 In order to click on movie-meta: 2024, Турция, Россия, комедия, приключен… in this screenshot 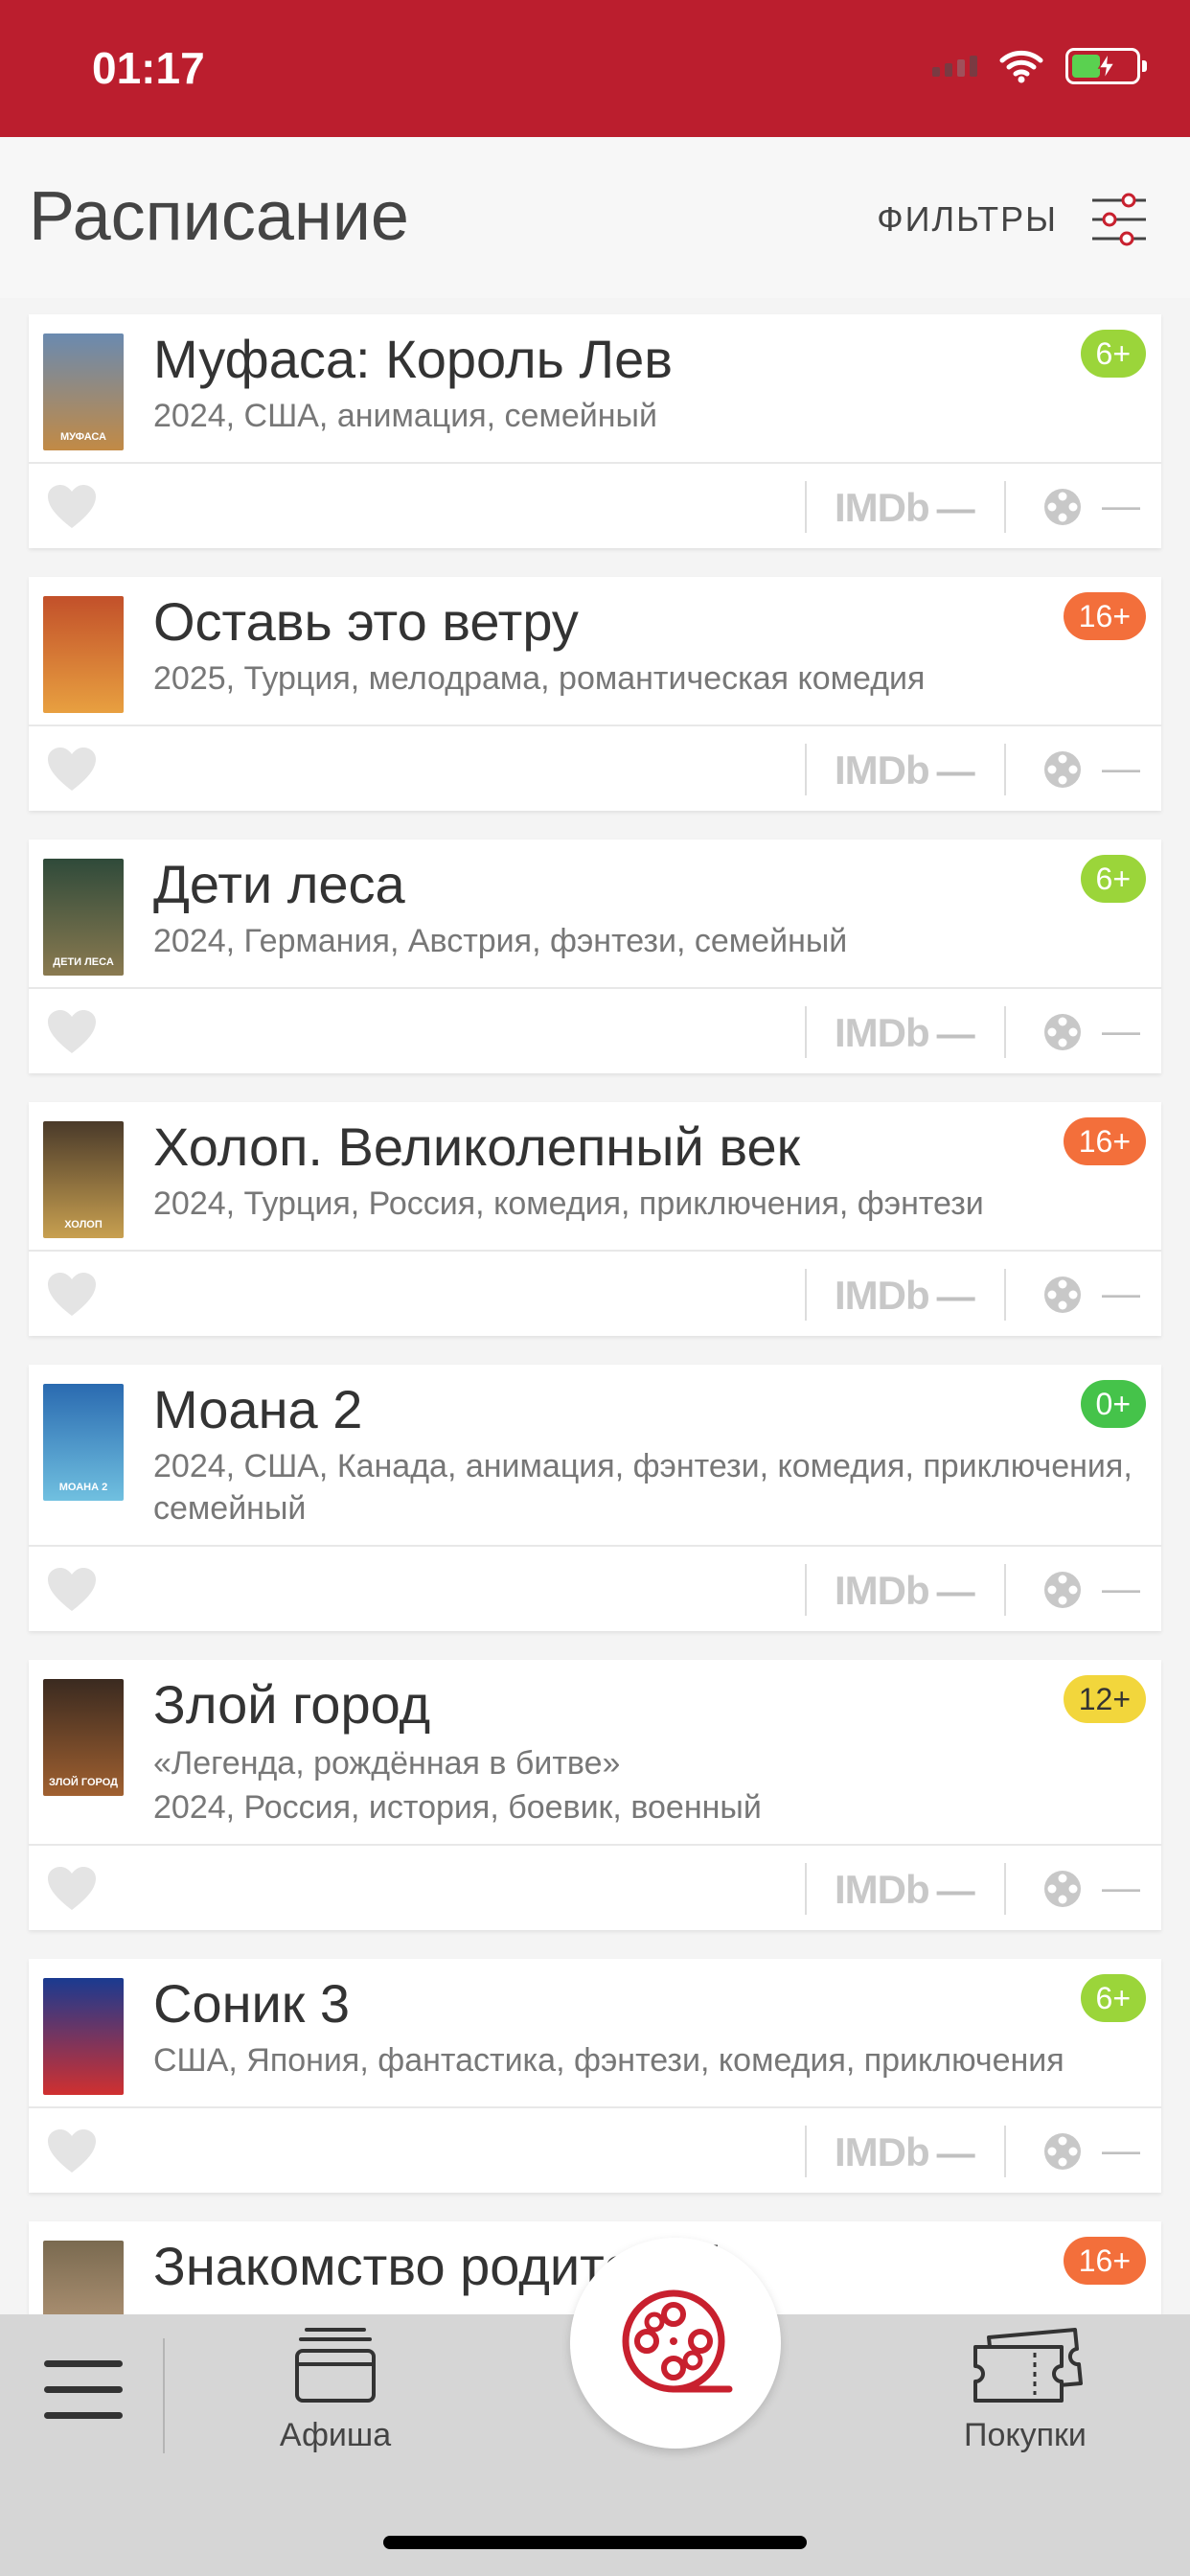, I will do `click(569, 1203)`.